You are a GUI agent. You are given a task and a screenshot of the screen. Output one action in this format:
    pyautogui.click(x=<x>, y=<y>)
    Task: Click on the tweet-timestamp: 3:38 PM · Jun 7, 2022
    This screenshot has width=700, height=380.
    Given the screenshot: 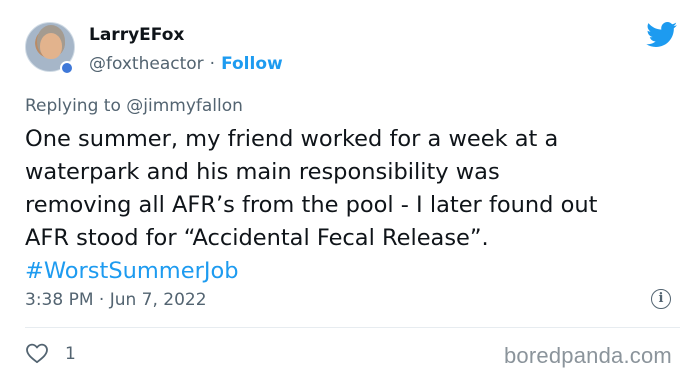 What is the action you would take?
    pyautogui.click(x=116, y=300)
    